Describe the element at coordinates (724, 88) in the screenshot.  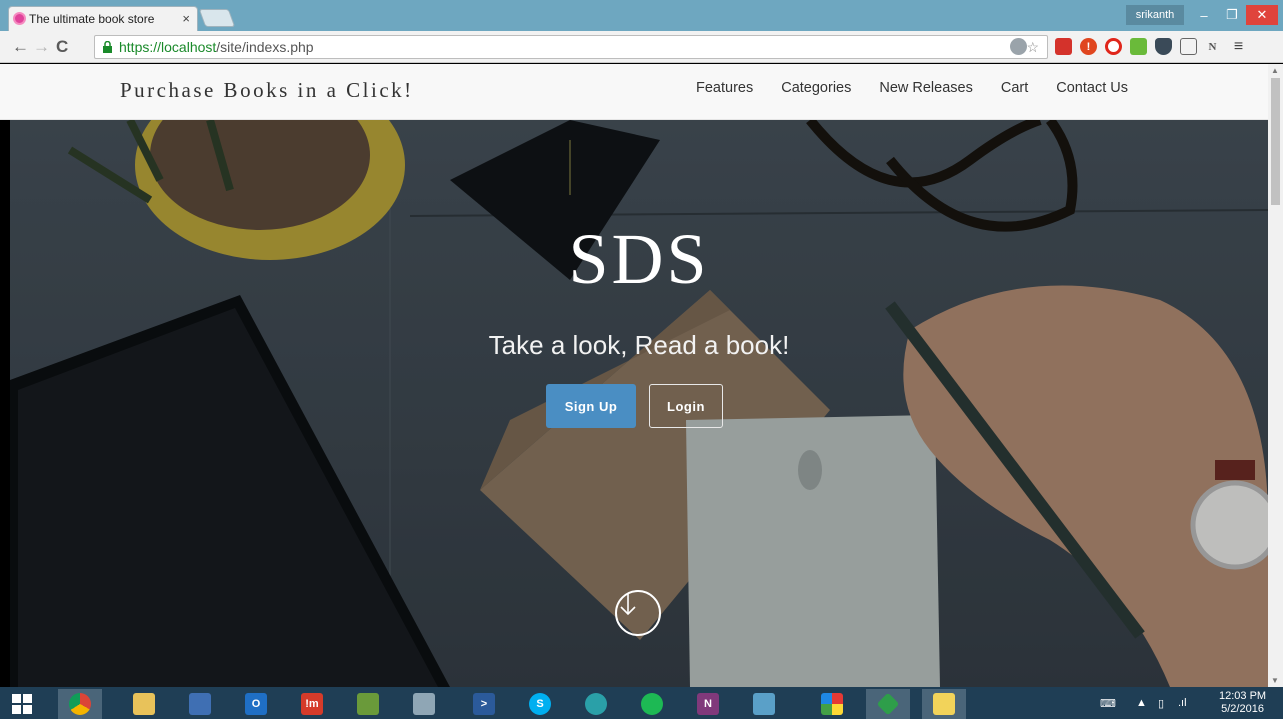
I see `nav-features: Features` at that location.